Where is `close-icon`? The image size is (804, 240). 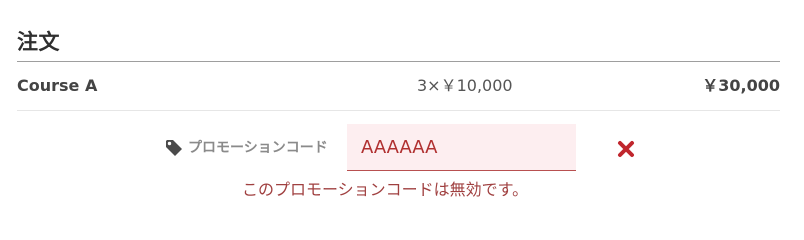
close-icon is located at coordinates (626, 149).